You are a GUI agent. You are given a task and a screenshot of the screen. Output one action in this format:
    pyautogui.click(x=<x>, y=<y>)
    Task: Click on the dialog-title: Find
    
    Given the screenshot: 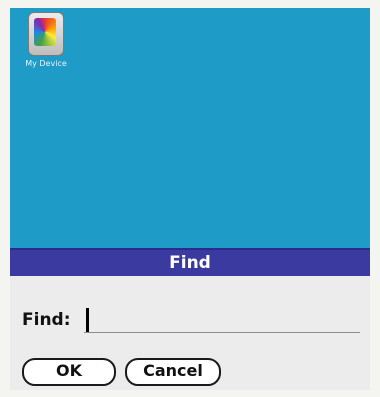 What is the action you would take?
    pyautogui.click(x=190, y=263)
    